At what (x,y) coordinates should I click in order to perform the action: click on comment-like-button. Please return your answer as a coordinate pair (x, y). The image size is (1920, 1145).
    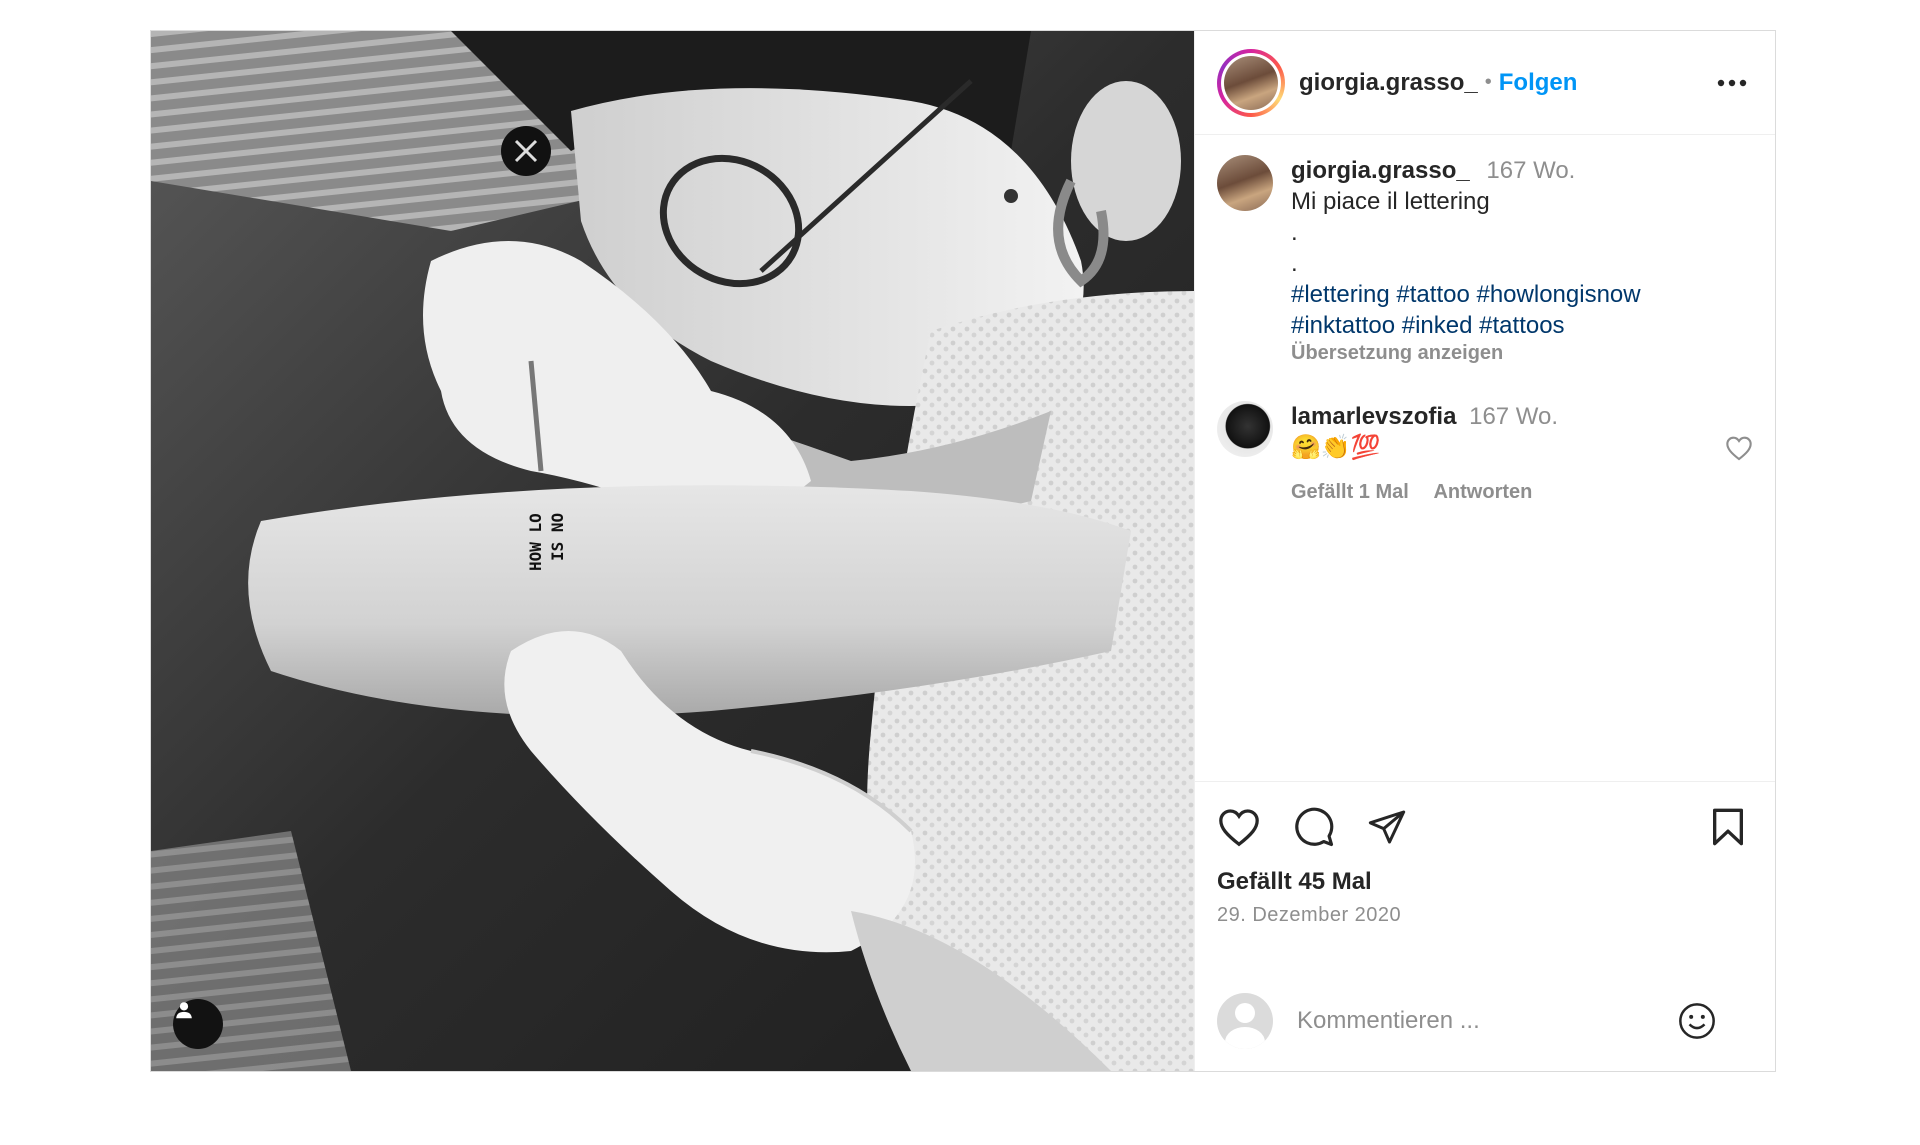
    Looking at the image, I should click on (1739, 450).